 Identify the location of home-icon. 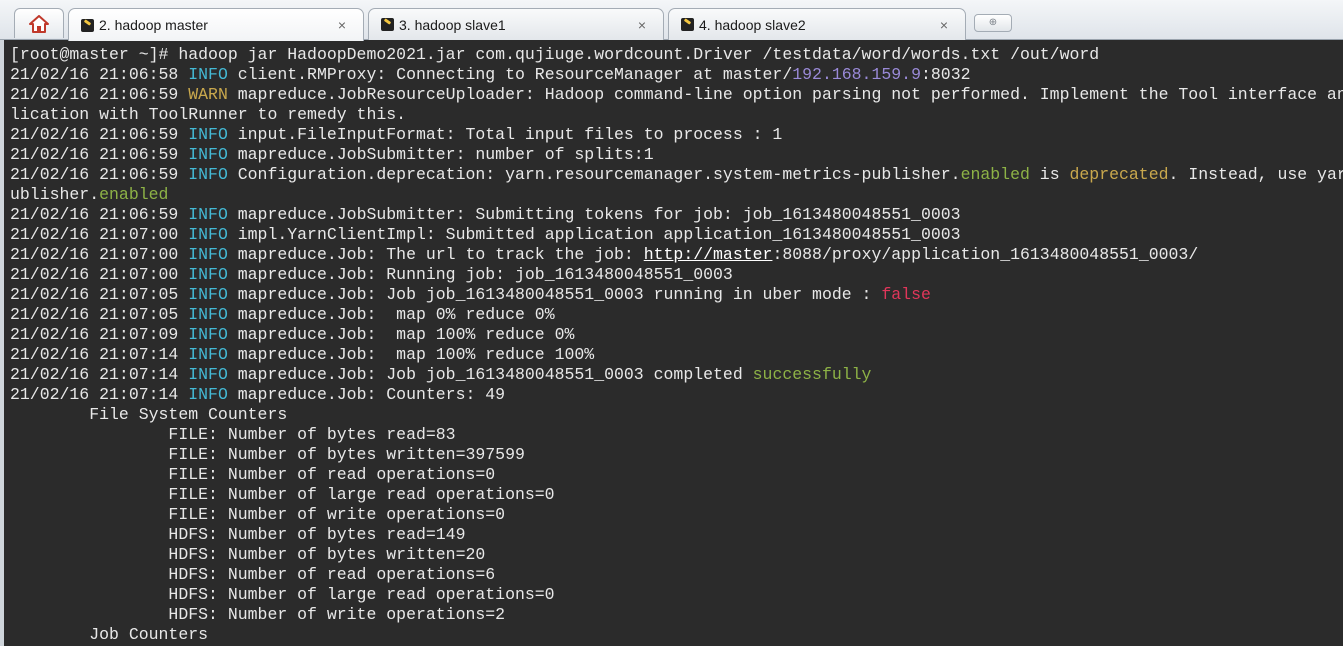
(39, 23).